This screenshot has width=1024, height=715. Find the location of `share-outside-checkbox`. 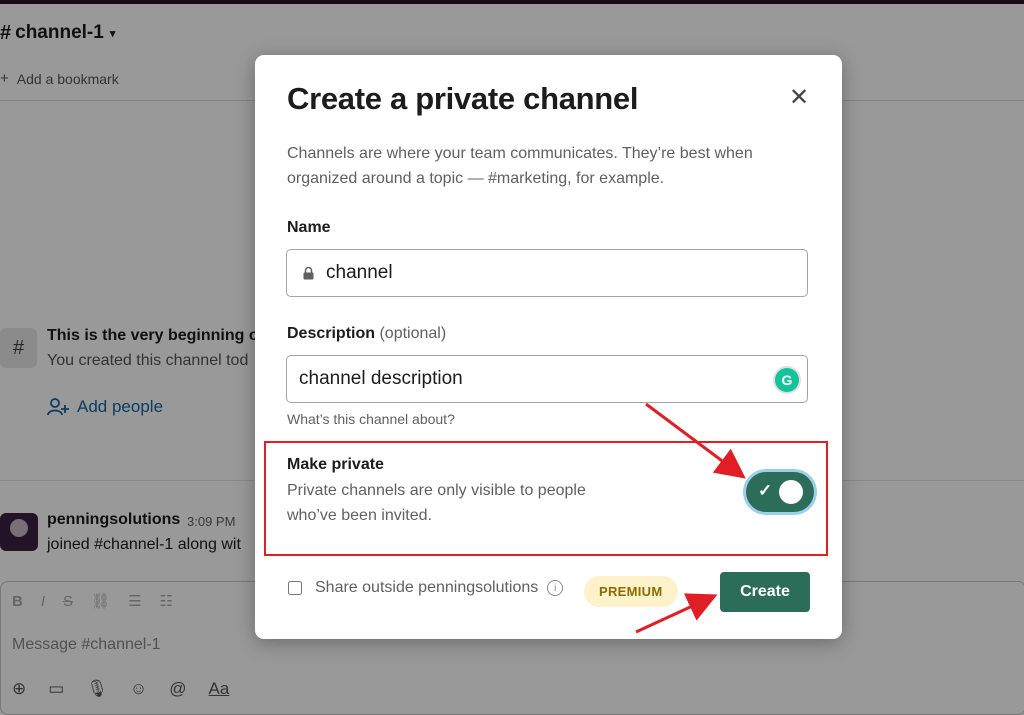

share-outside-checkbox is located at coordinates (295, 588).